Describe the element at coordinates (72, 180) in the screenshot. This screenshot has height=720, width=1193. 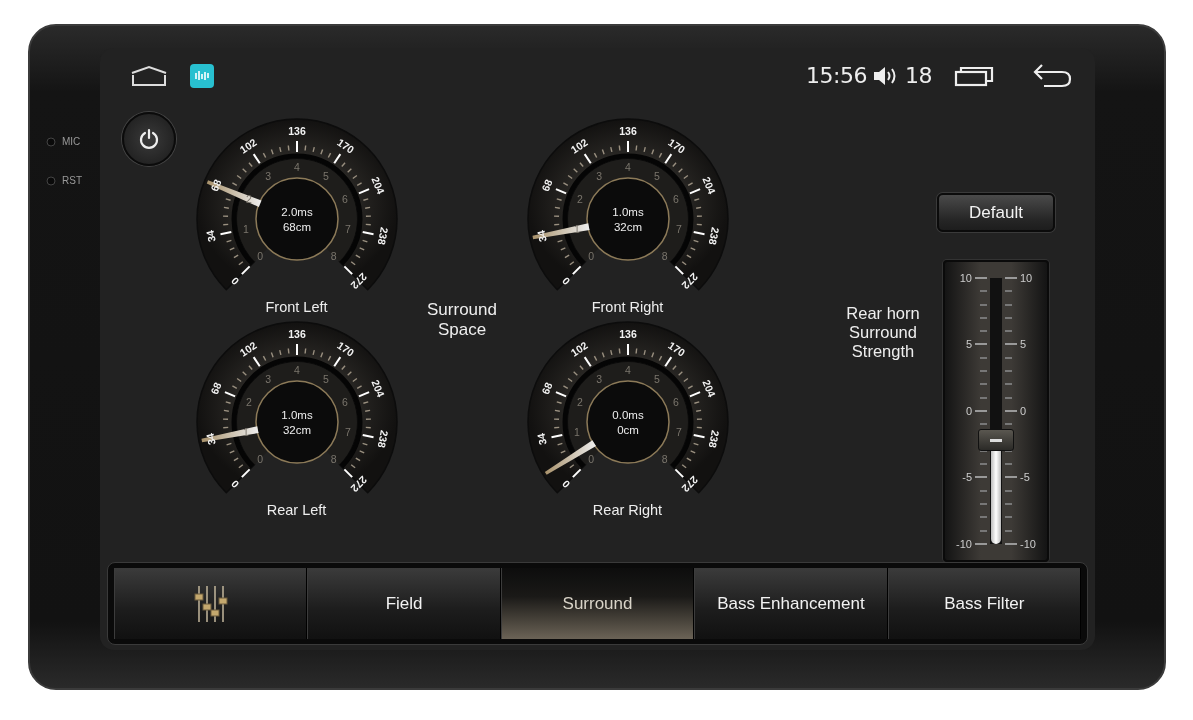
I see `bezel-label: RST` at that location.